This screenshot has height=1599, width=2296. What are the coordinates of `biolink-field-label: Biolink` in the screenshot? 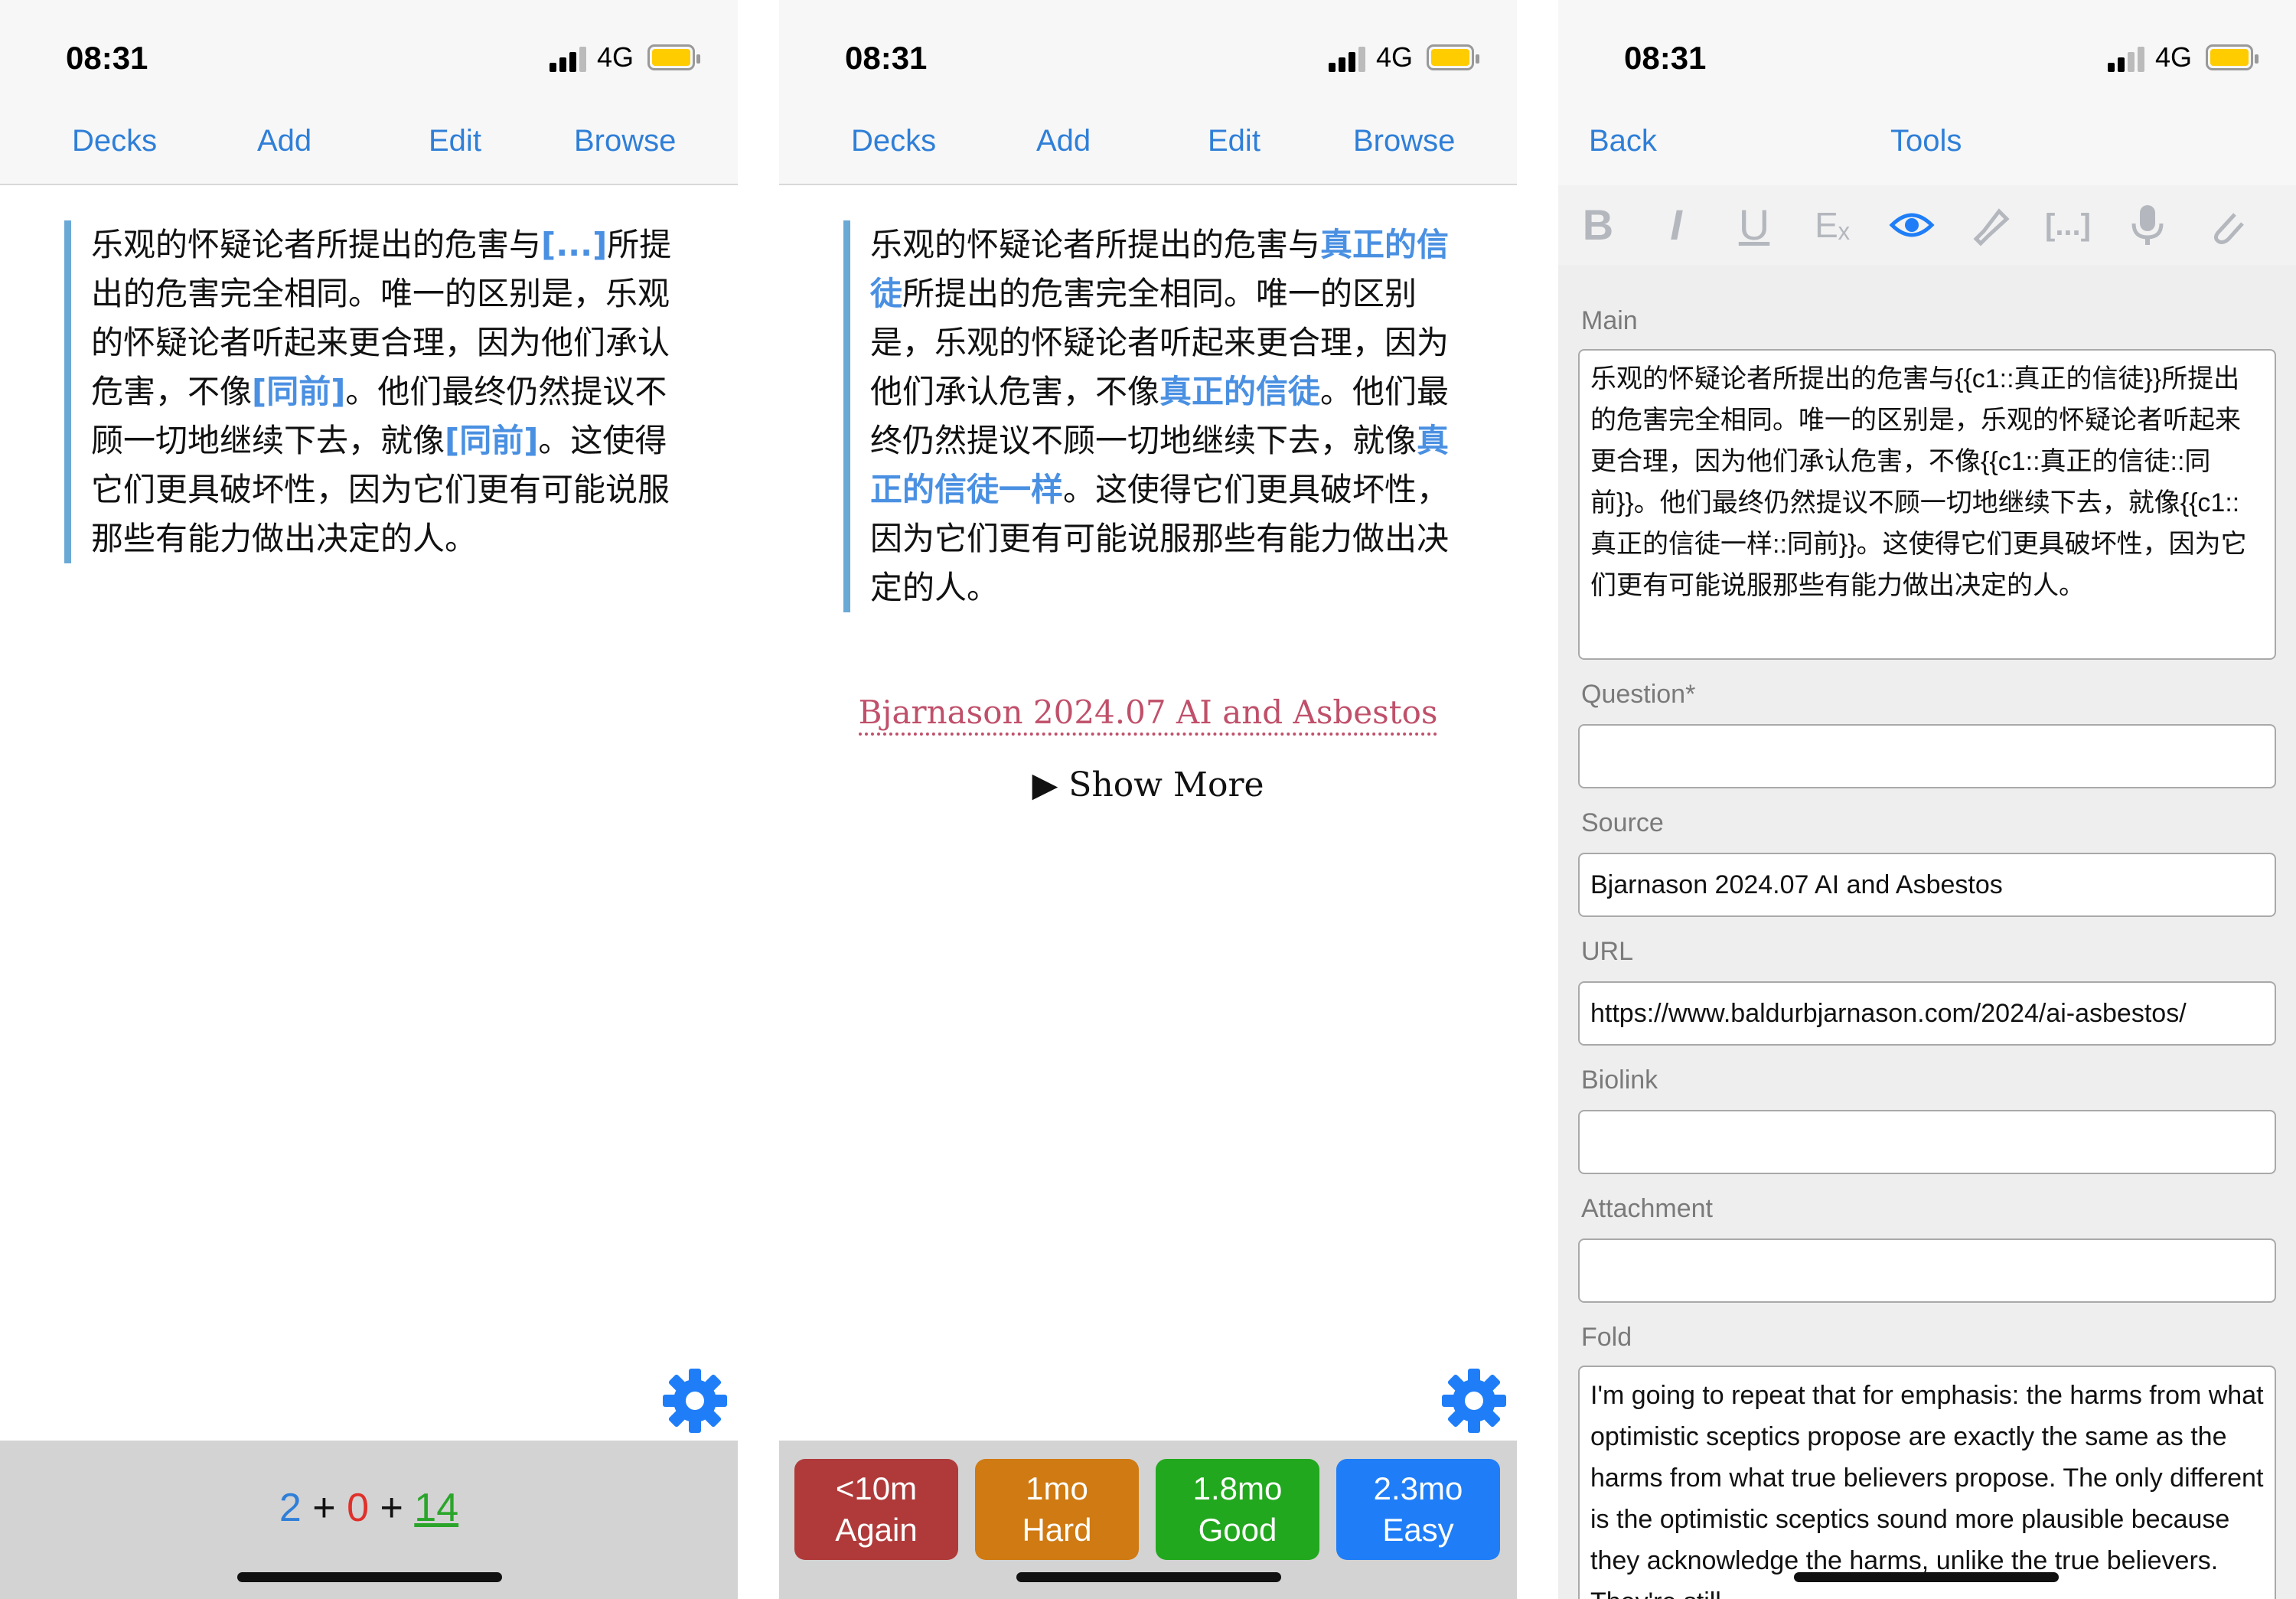 It's located at (1619, 1080).